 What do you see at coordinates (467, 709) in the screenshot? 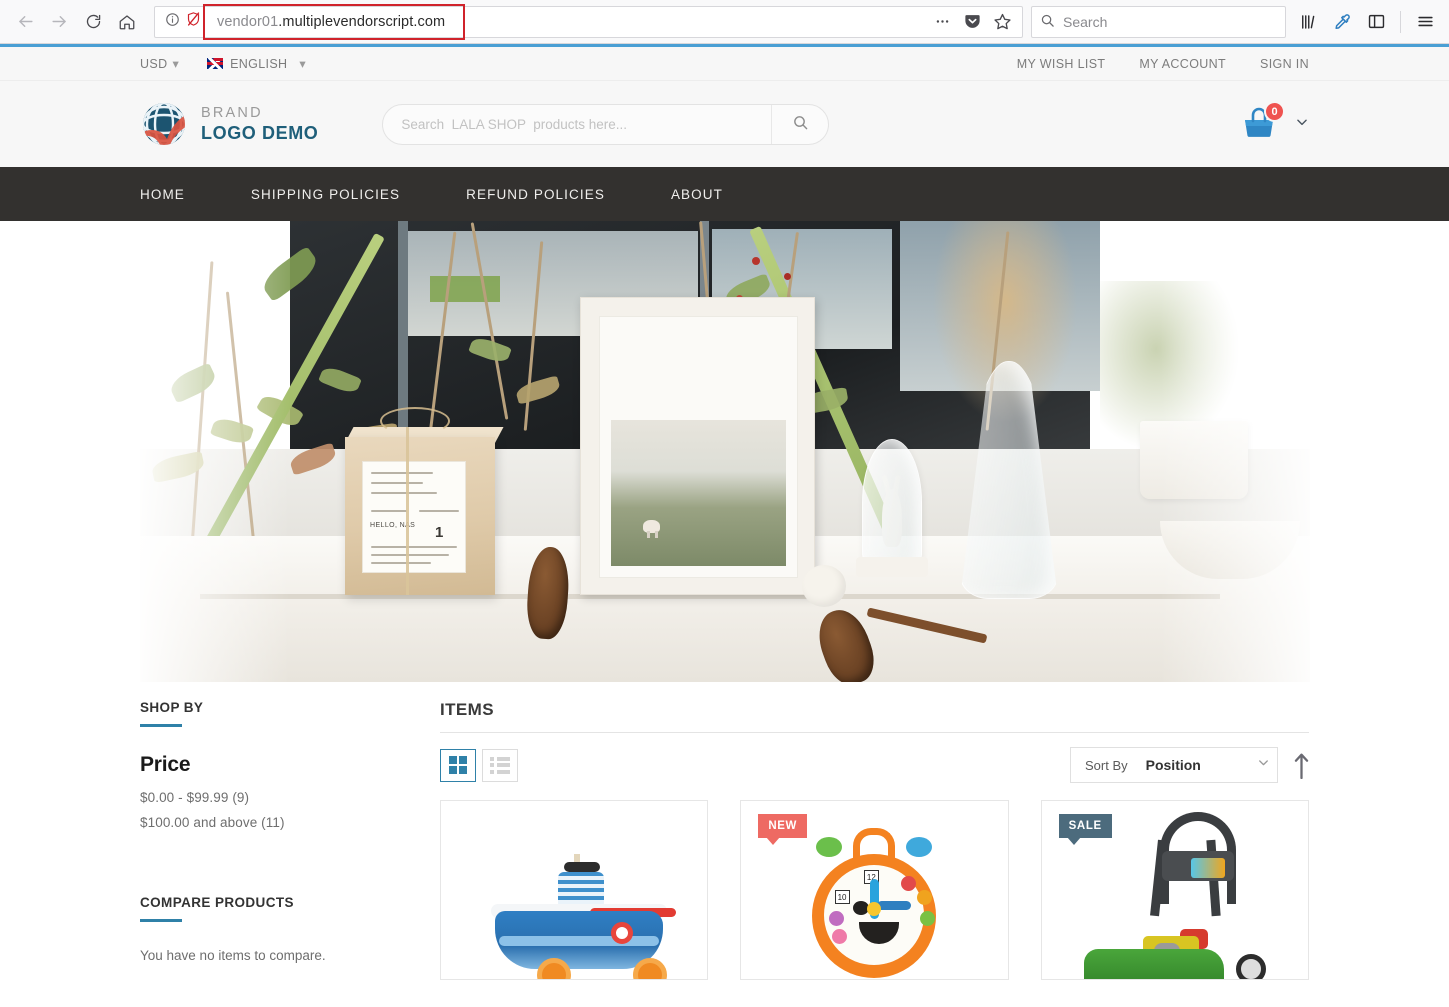
I see `items-heading: ITEMS` at bounding box center [467, 709].